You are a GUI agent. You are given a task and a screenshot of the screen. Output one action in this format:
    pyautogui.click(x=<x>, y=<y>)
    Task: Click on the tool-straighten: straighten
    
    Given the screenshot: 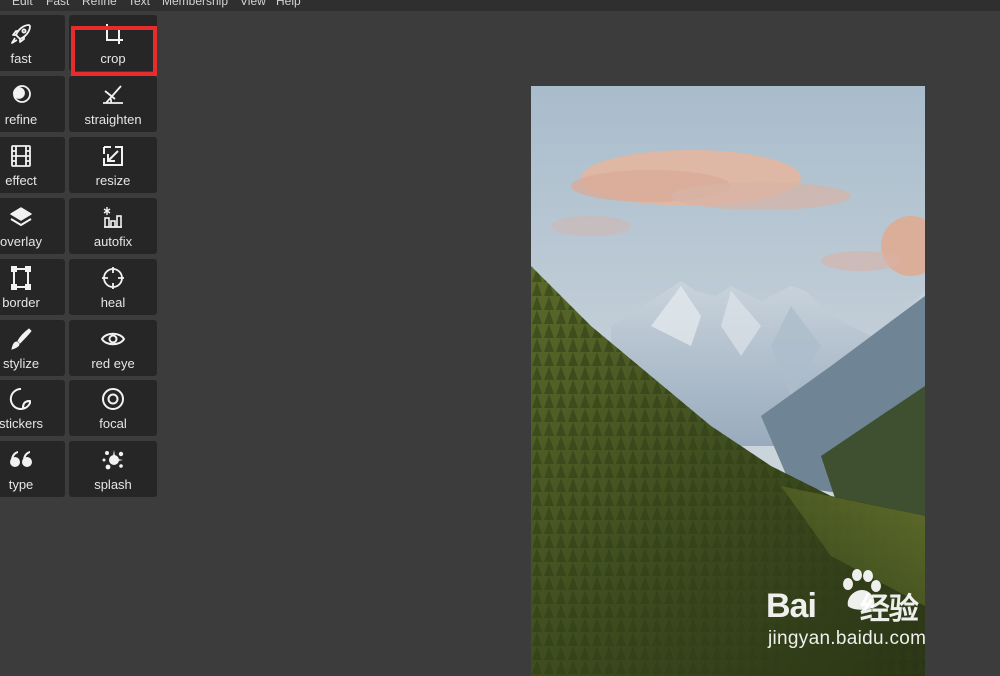 What is the action you would take?
    pyautogui.click(x=113, y=104)
    